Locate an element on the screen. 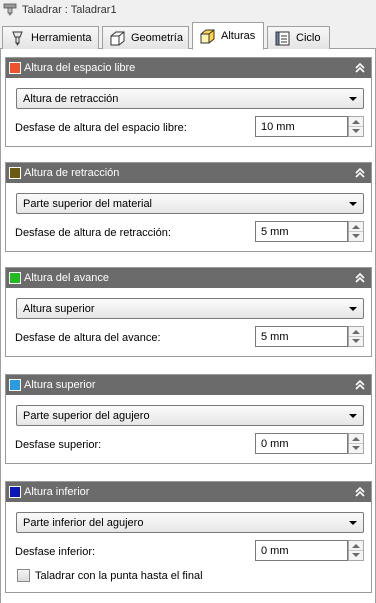  field-value: 10 mm is located at coordinates (278, 126).